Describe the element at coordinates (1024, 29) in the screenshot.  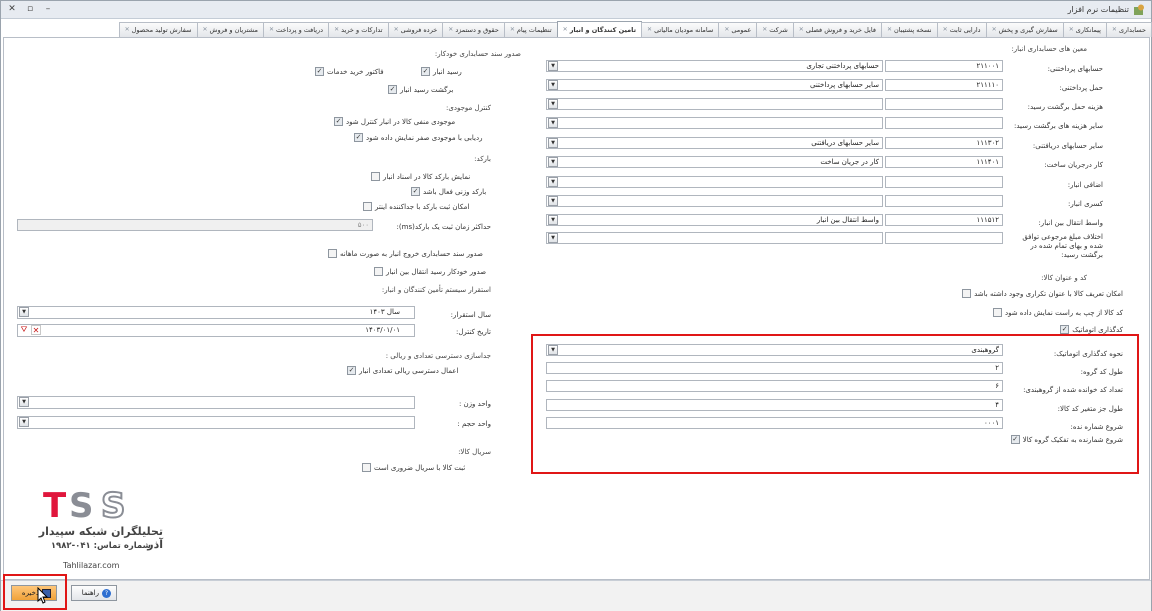
I see `tab-order-distribution: سفارش گیری و پخش ✕` at that location.